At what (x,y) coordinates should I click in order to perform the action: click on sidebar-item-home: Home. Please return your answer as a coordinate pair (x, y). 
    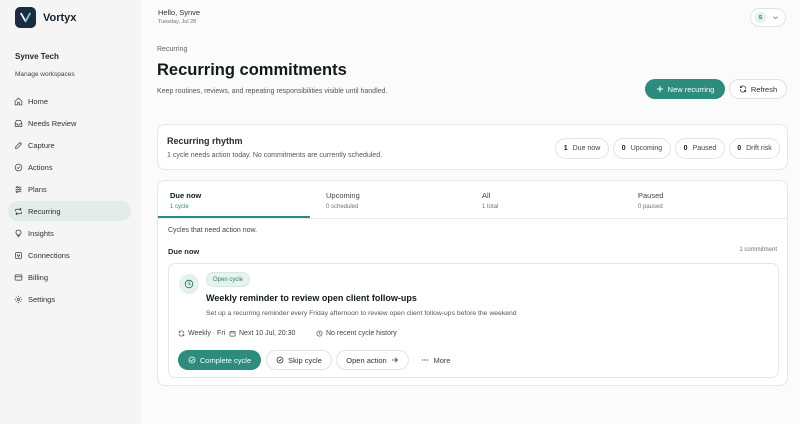
    Looking at the image, I should click on (69, 101).